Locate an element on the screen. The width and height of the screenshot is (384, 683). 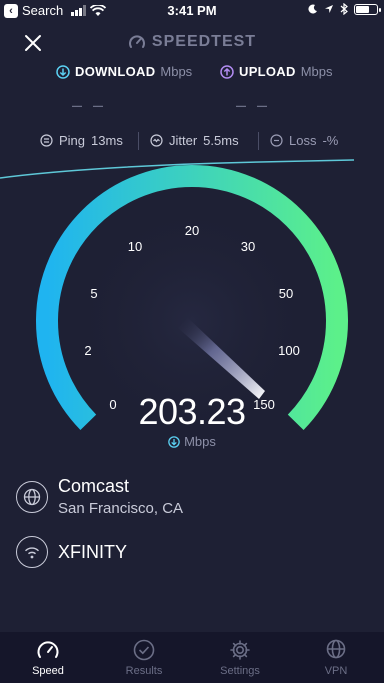
gauge-tick: 20 is located at coordinates (192, 230).